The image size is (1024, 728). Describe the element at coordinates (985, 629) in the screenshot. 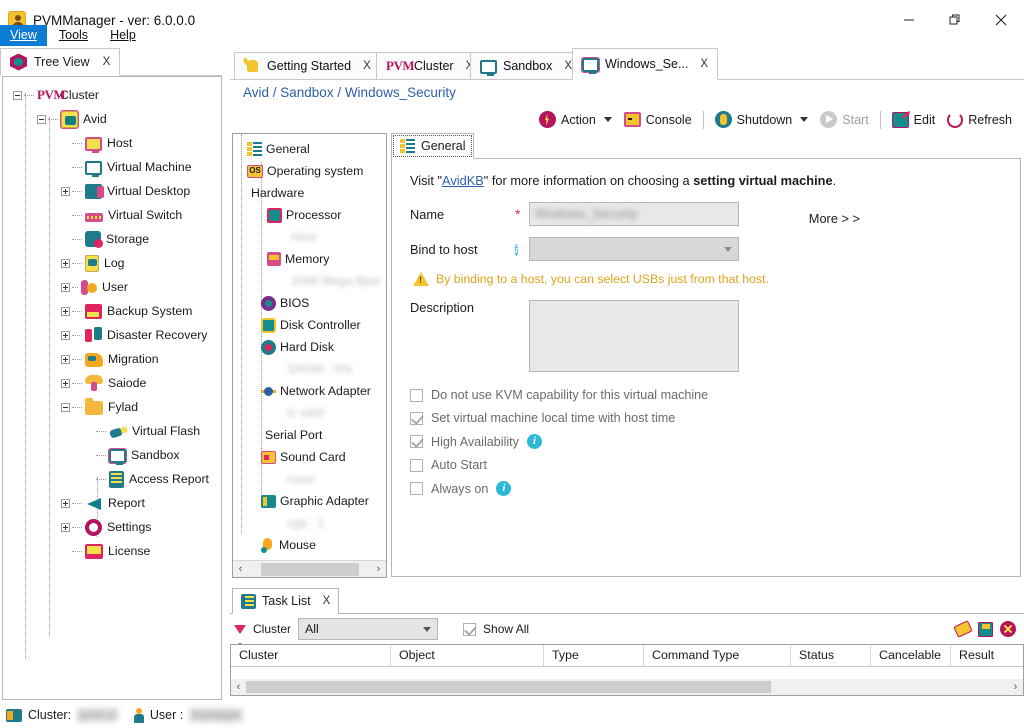

I see `save-icon` at that location.